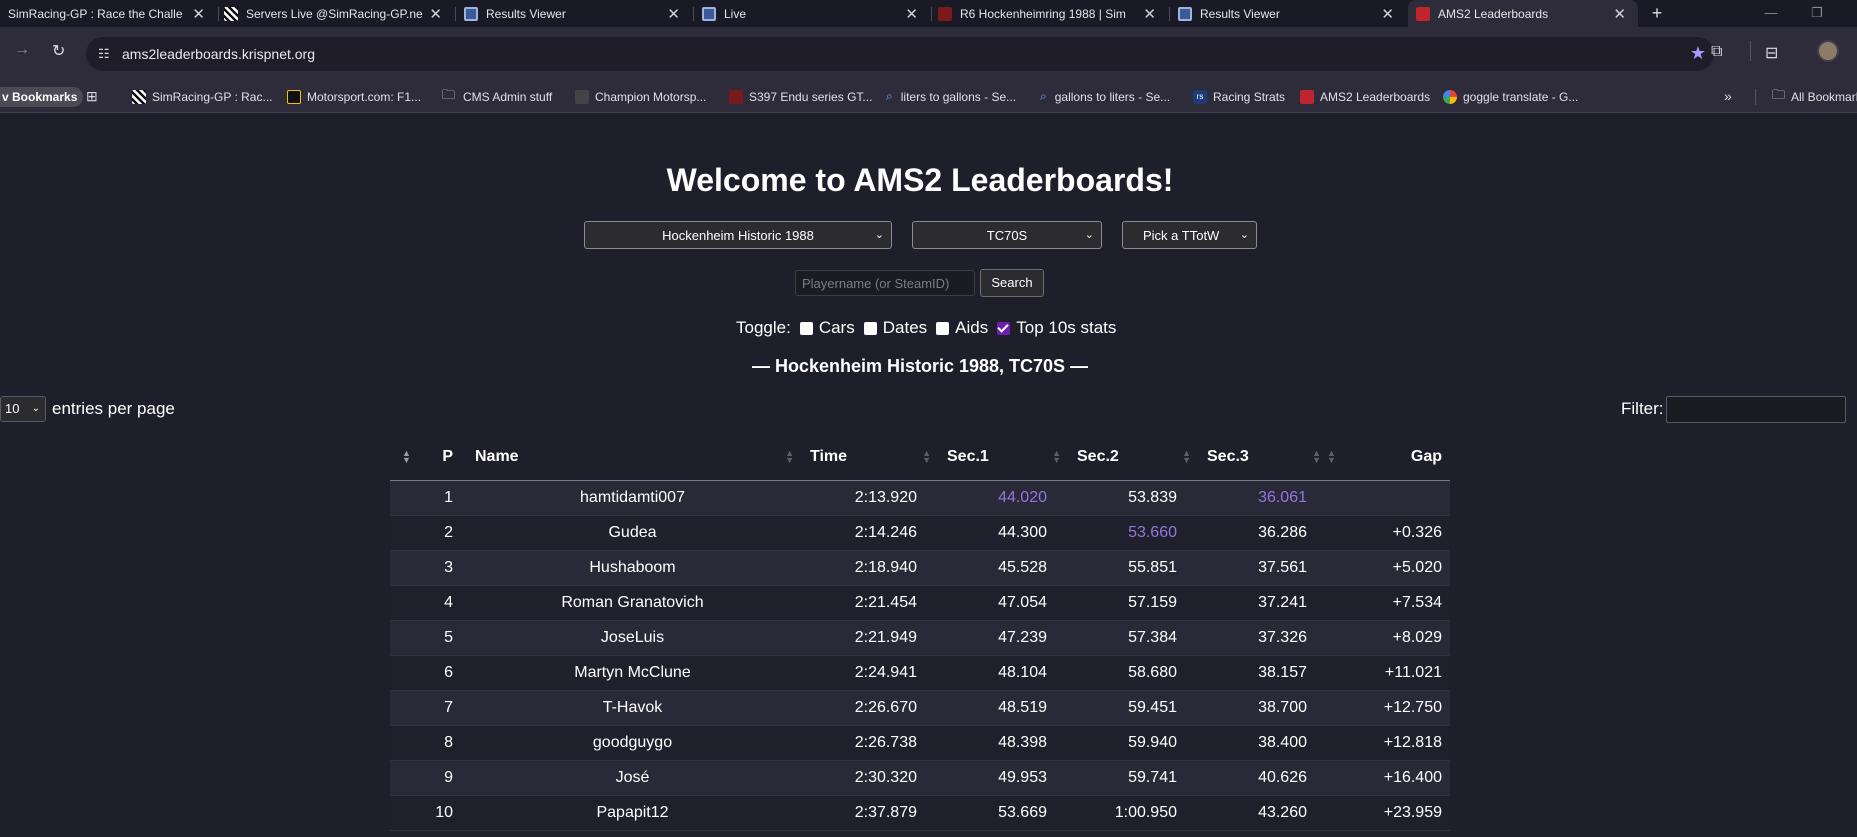  I want to click on sector3-cell: 38.400, so click(1262, 743).